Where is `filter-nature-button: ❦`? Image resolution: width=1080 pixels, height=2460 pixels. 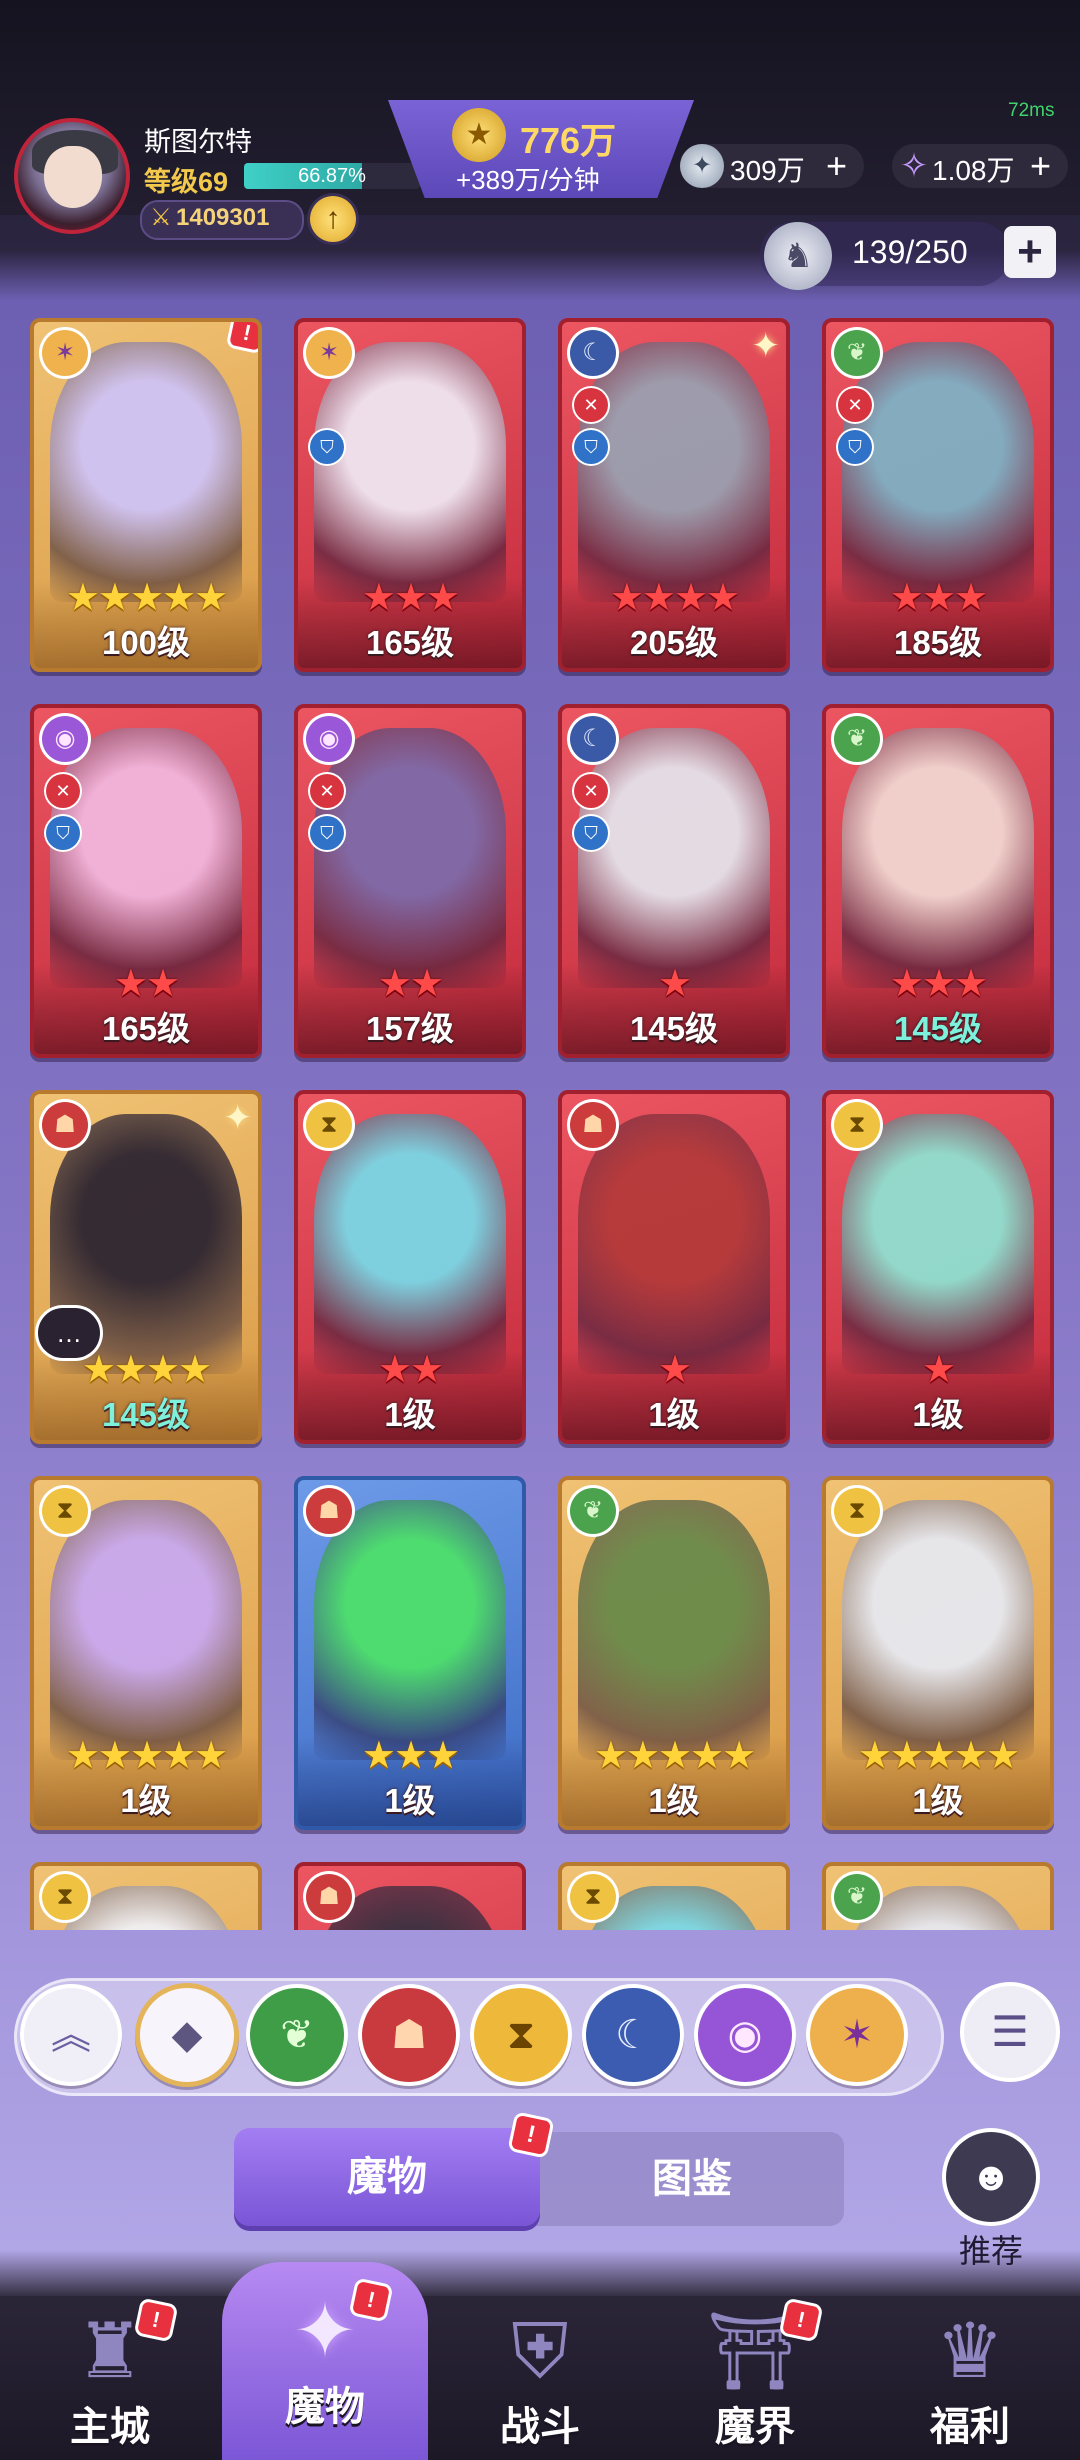
filter-nature-button: ❦ is located at coordinates (297, 2035).